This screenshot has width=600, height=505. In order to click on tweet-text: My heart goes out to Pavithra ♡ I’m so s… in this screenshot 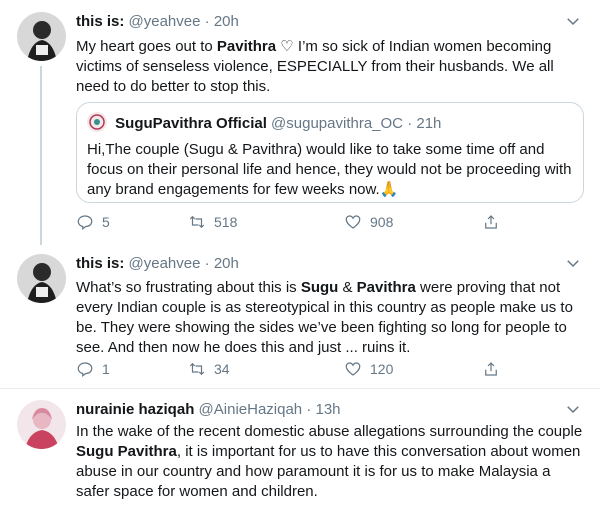, I will do `click(317, 66)`.